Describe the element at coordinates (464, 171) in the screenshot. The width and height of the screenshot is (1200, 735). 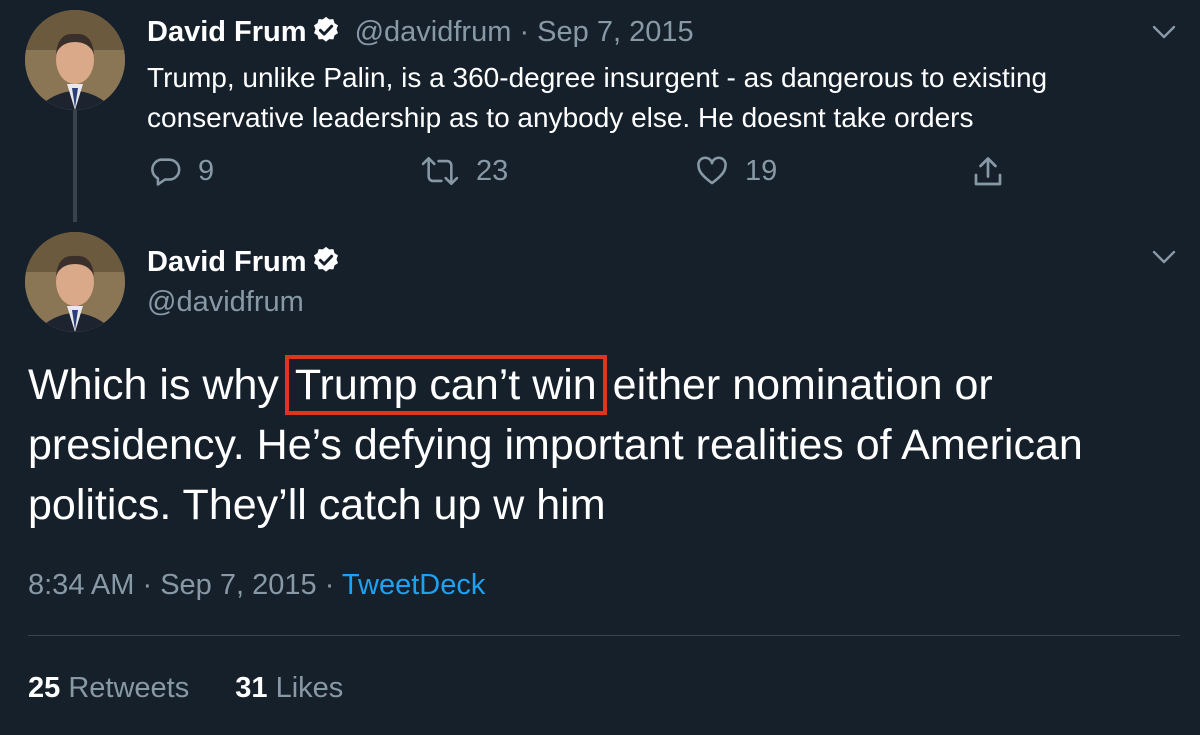
I see `retweet-button: 23` at that location.